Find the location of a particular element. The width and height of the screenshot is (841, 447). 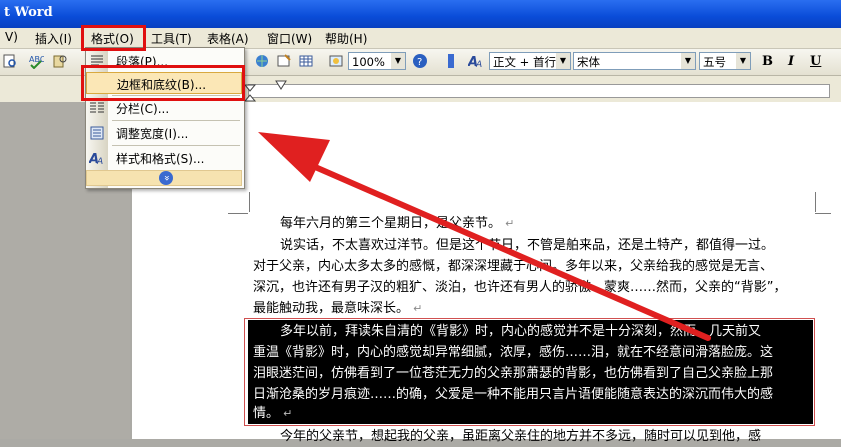

style-select: 正文 + 首行 ▼ is located at coordinates (530, 61).